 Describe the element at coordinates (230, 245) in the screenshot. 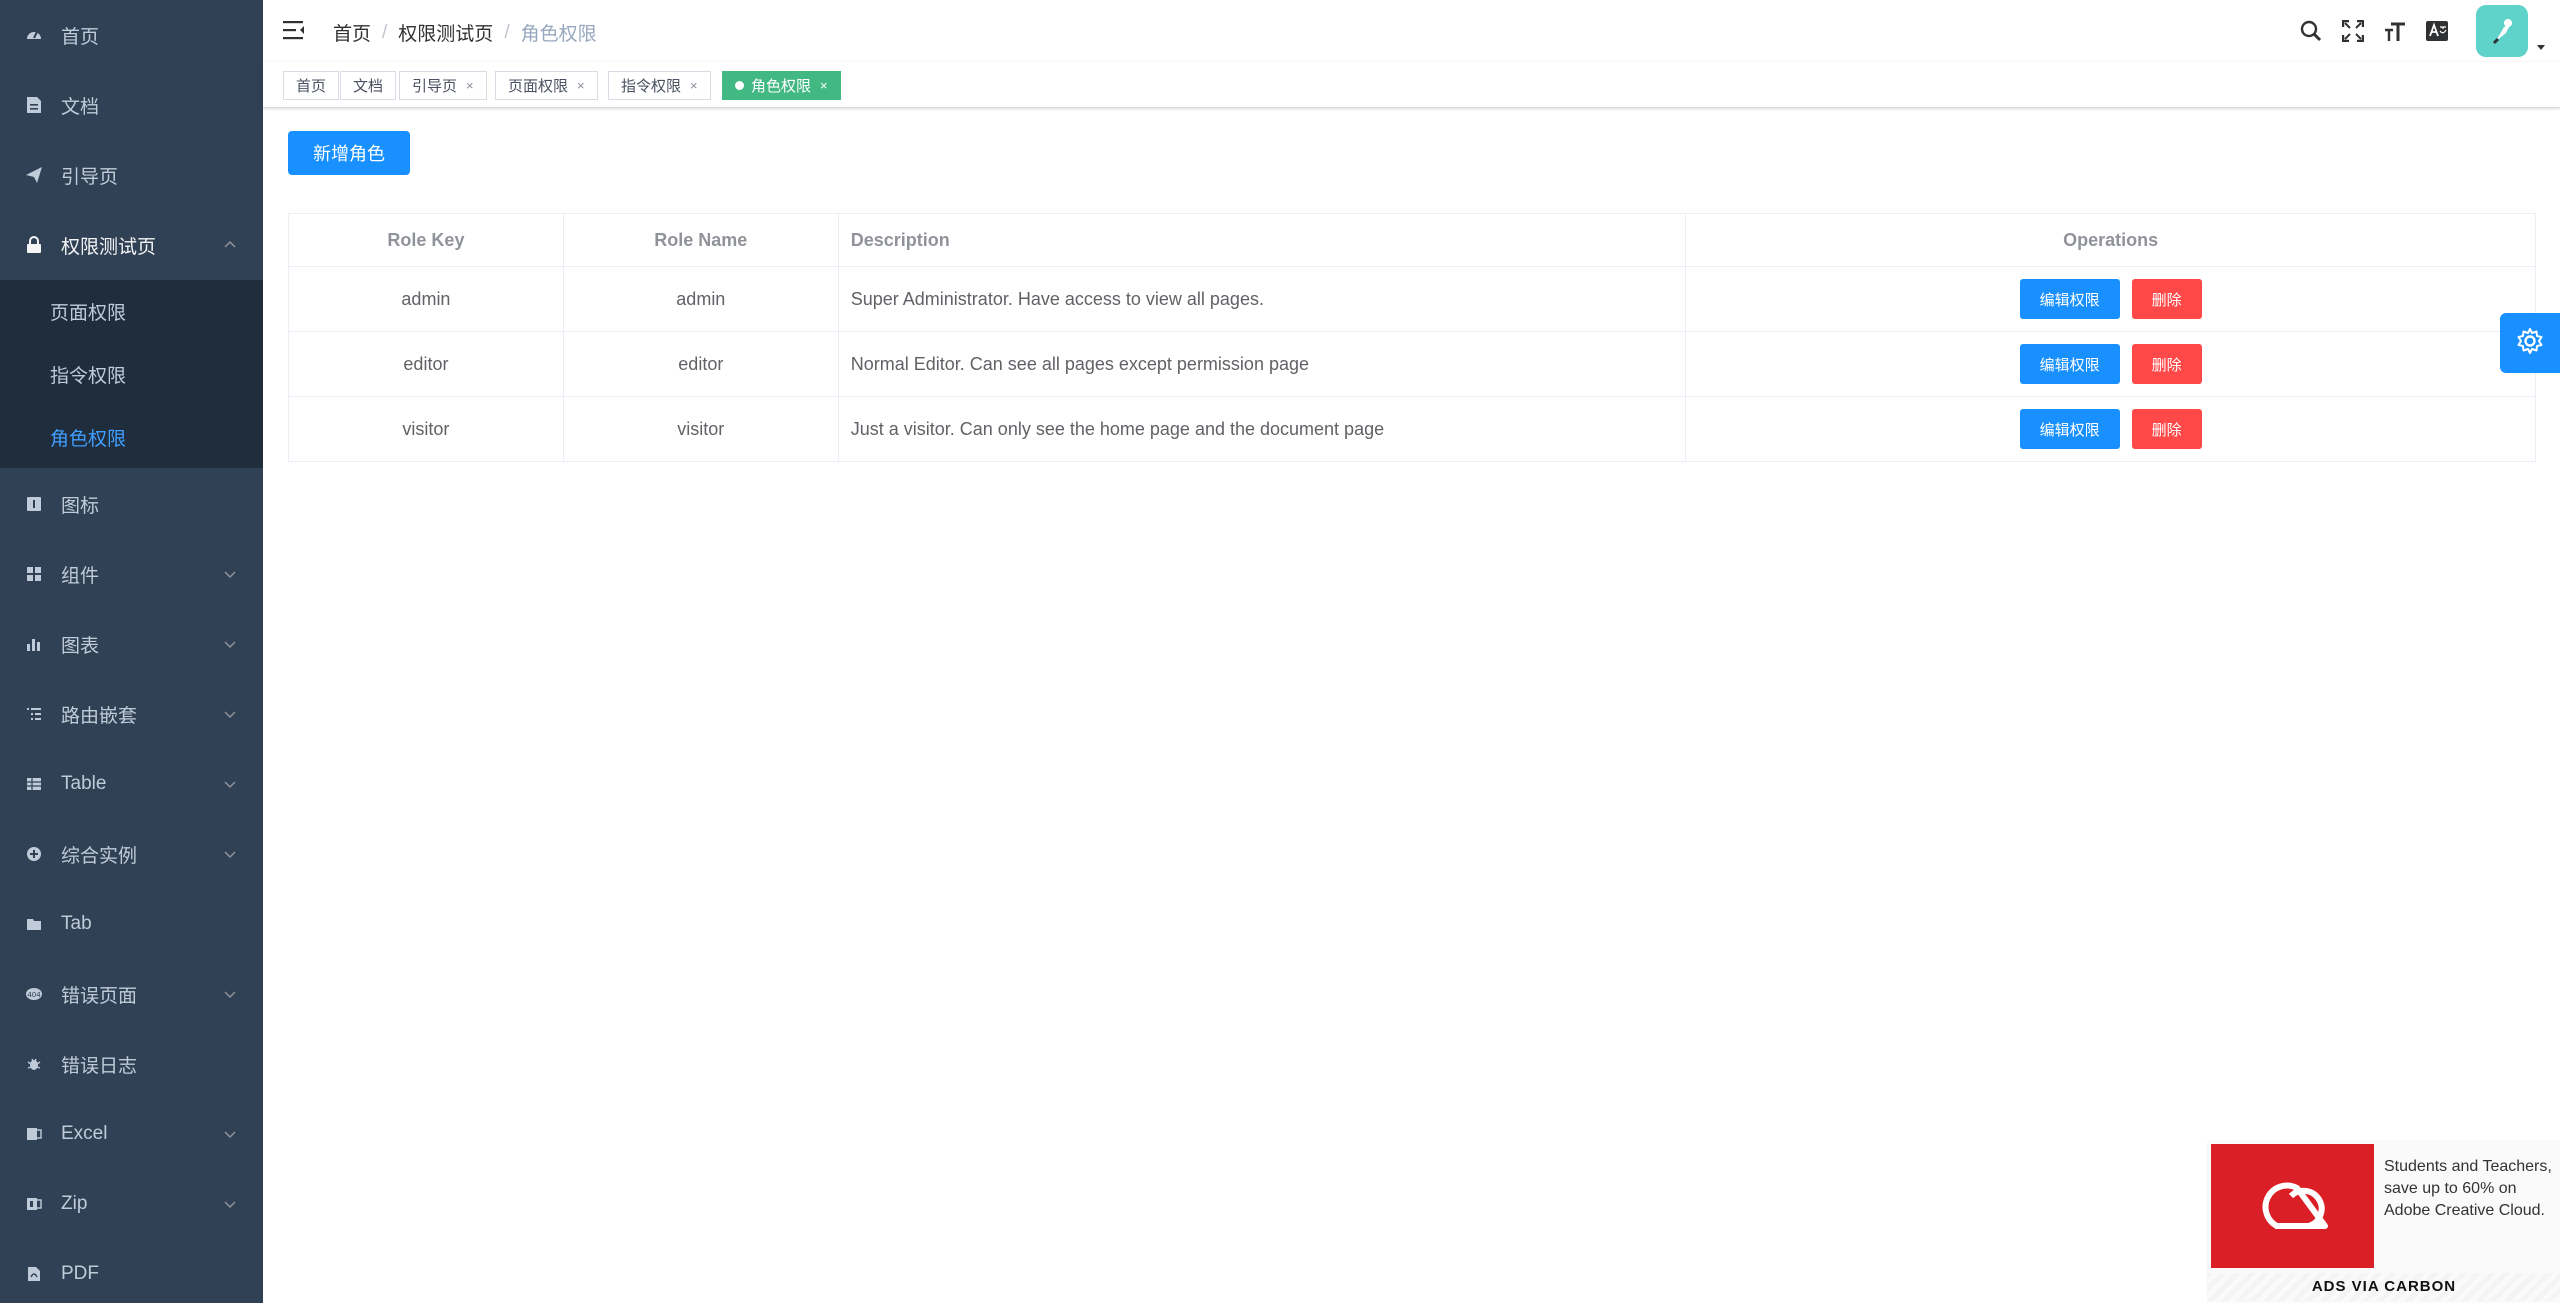

I see `chevron-up-icon` at that location.